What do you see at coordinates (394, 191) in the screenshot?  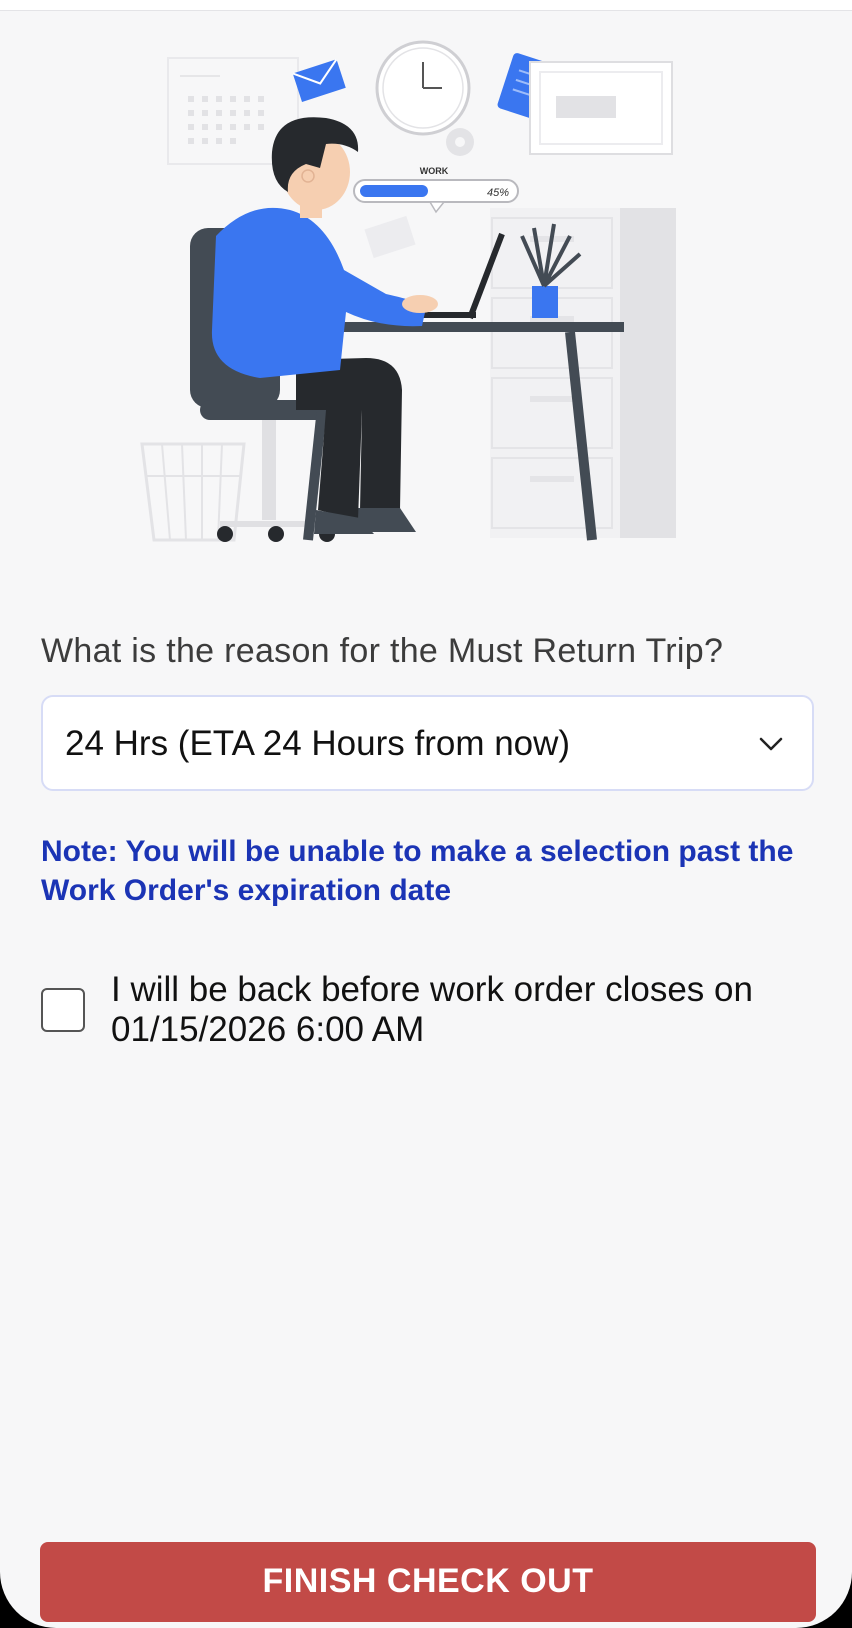 I see `progress-fill` at bounding box center [394, 191].